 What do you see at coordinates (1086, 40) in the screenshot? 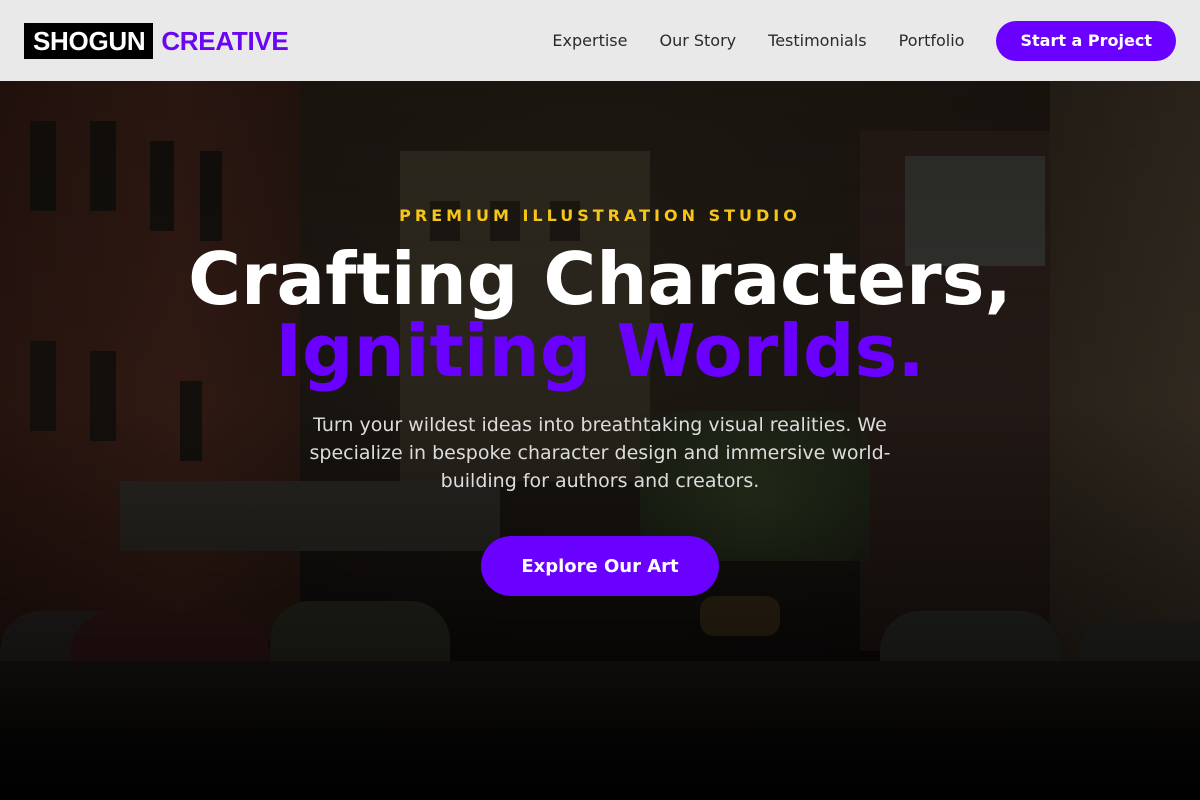
I see `start-project-button: Start a Project` at bounding box center [1086, 40].